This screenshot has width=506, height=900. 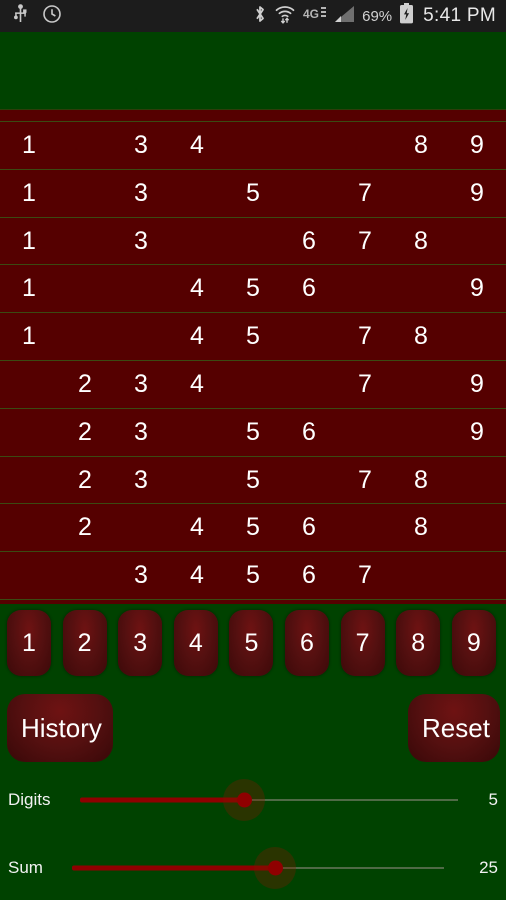 What do you see at coordinates (52, 16) in the screenshot?
I see `clock-icon` at bounding box center [52, 16].